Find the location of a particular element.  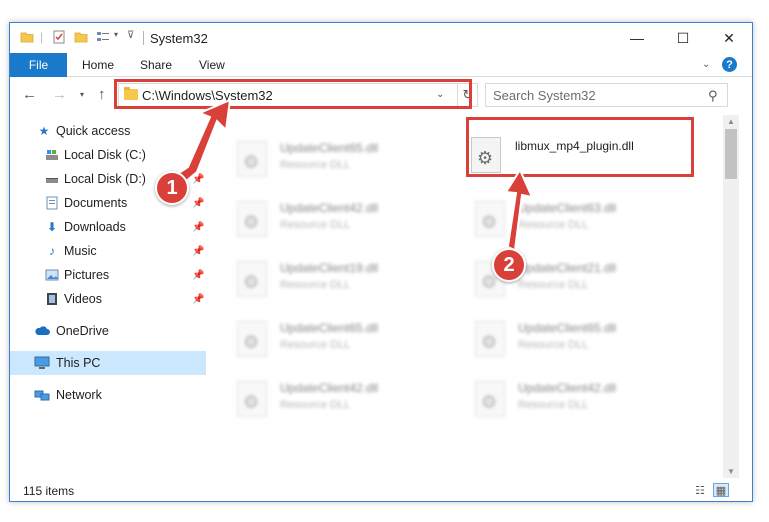

help-icon: ? is located at coordinates (729, 64).